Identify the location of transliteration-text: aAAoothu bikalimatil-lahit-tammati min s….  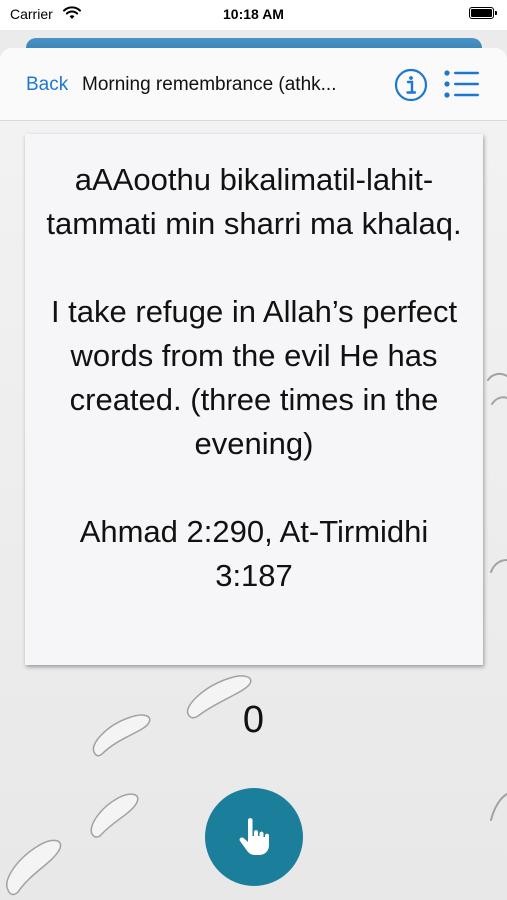
(254, 201).